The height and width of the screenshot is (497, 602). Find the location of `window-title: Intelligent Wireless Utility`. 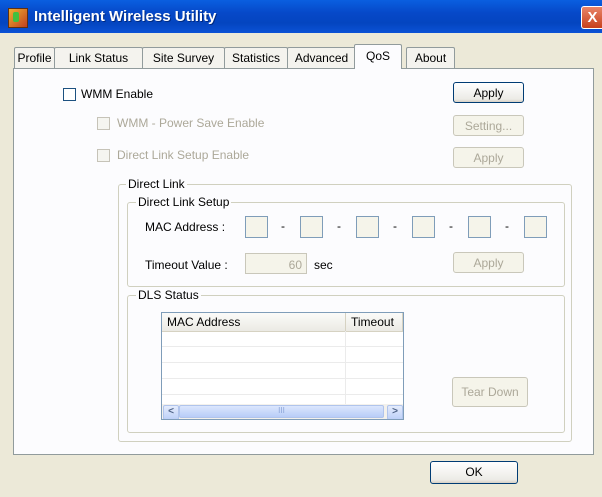

window-title: Intelligent Wireless Utility is located at coordinates (125, 16).